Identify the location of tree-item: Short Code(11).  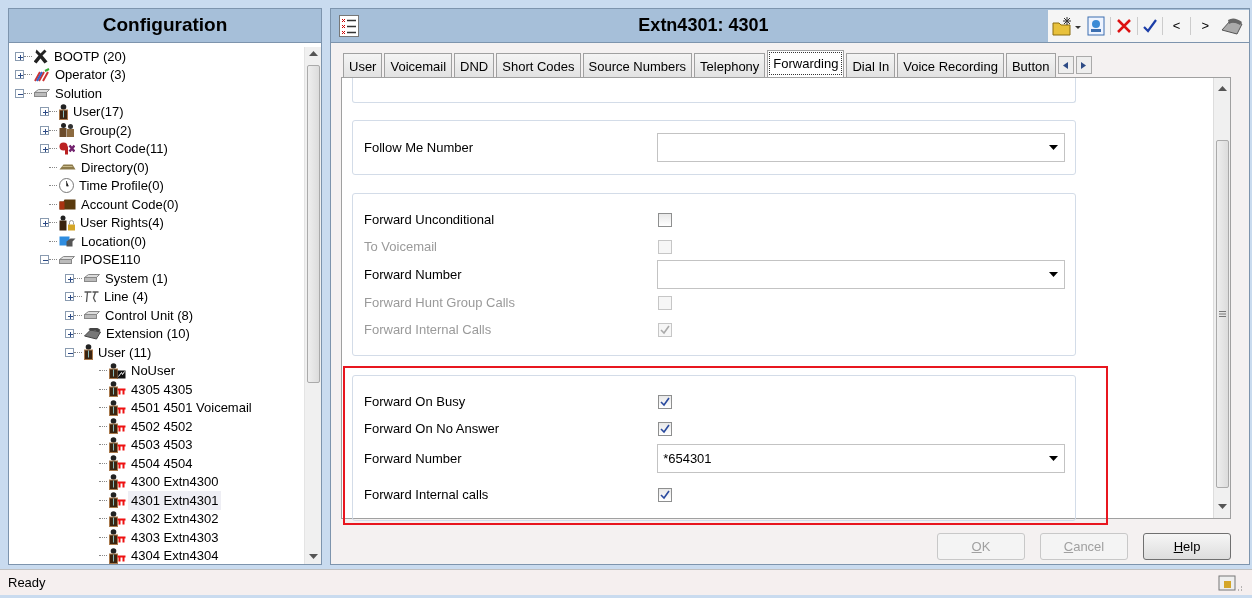
(124, 149).